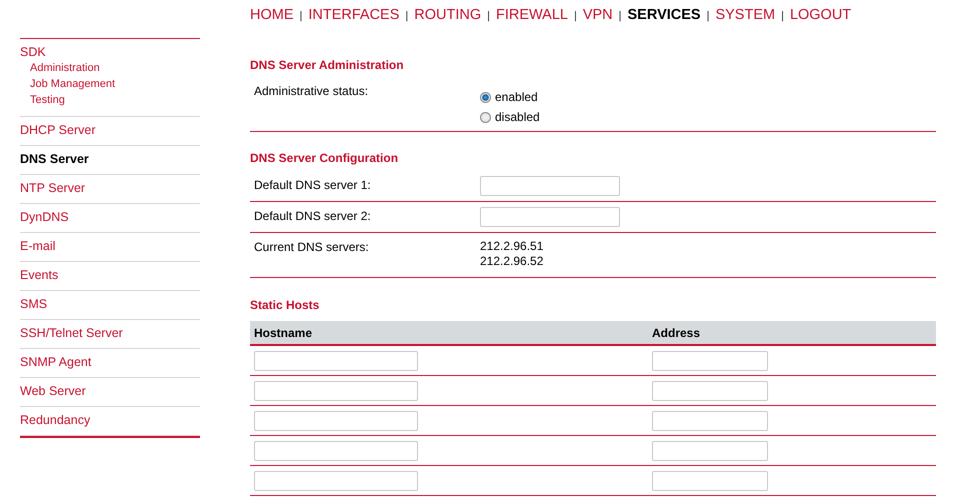 This screenshot has width=961, height=499. Describe the element at coordinates (597, 15) in the screenshot. I see `nav-link: VPN` at that location.